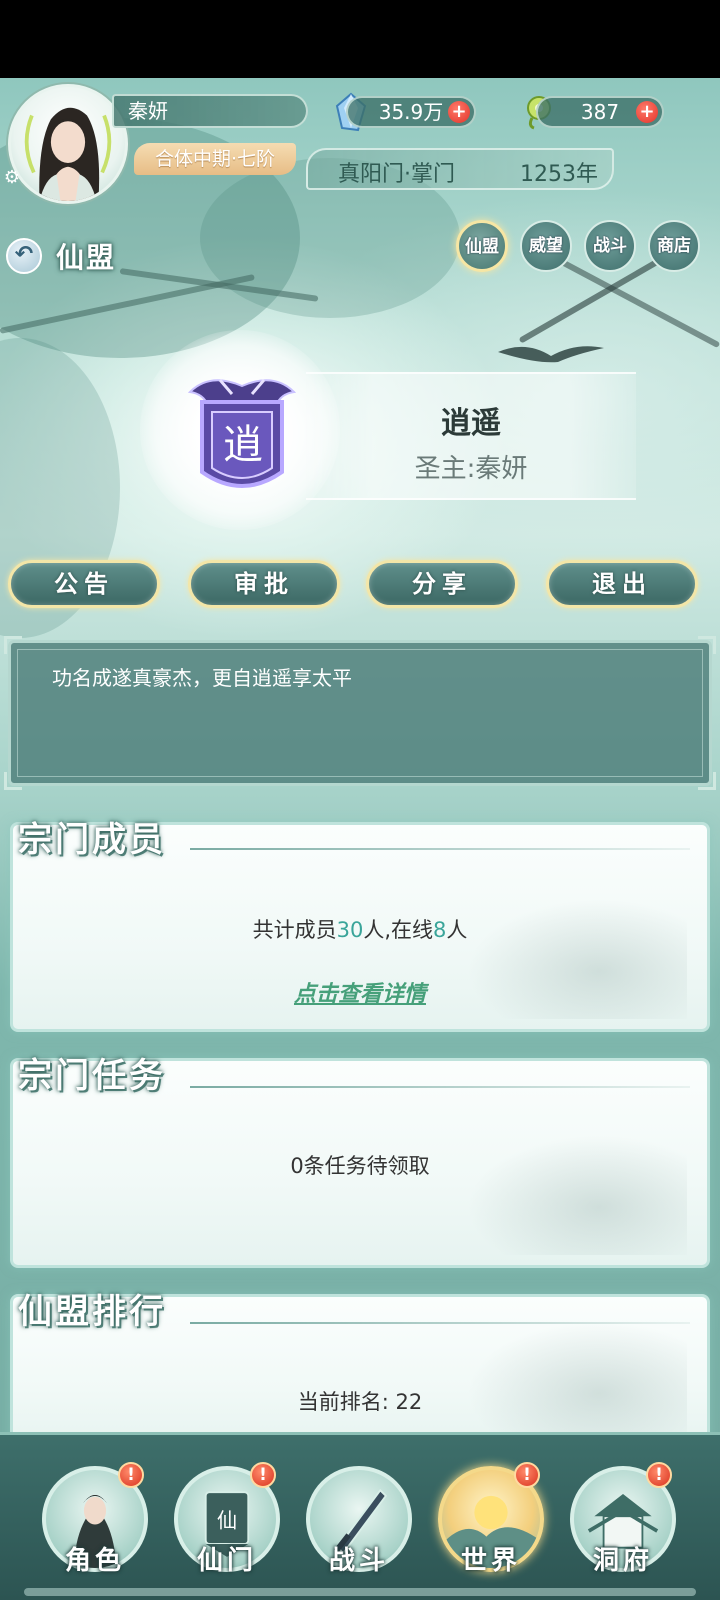 The height and width of the screenshot is (1600, 720). I want to click on jade-value: 387, so click(600, 112).